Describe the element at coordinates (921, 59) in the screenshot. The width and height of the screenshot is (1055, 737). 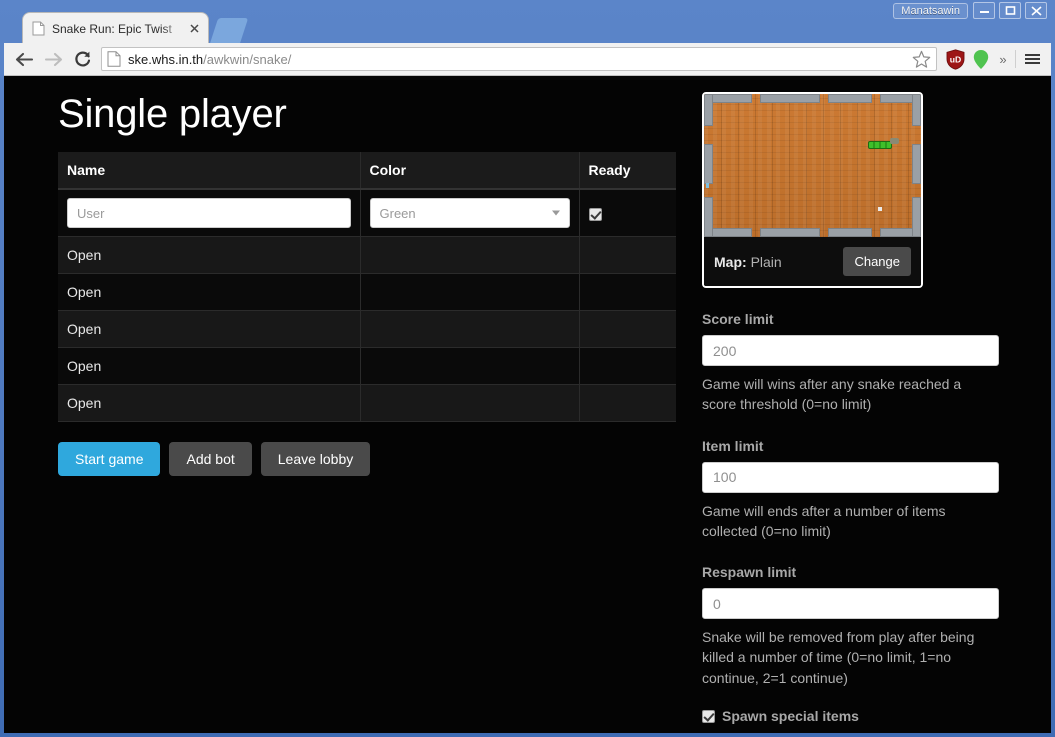
I see `bookmark-star-icon` at that location.